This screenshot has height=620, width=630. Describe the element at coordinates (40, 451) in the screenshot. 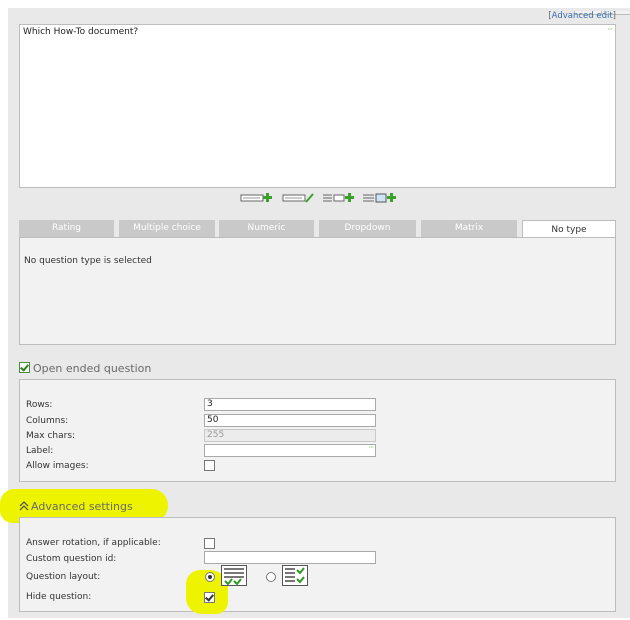

I see `label-label: Label:` at that location.